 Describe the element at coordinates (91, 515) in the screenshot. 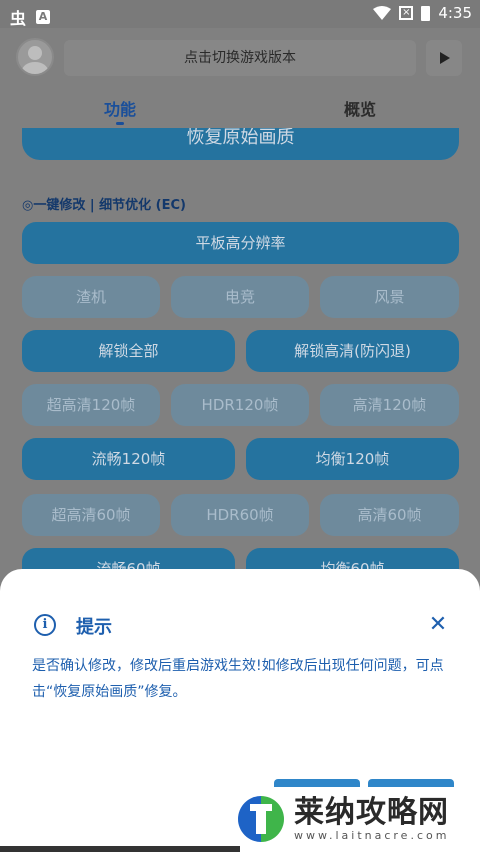

I see `uhd-60fps-button: 超高清60帧` at that location.